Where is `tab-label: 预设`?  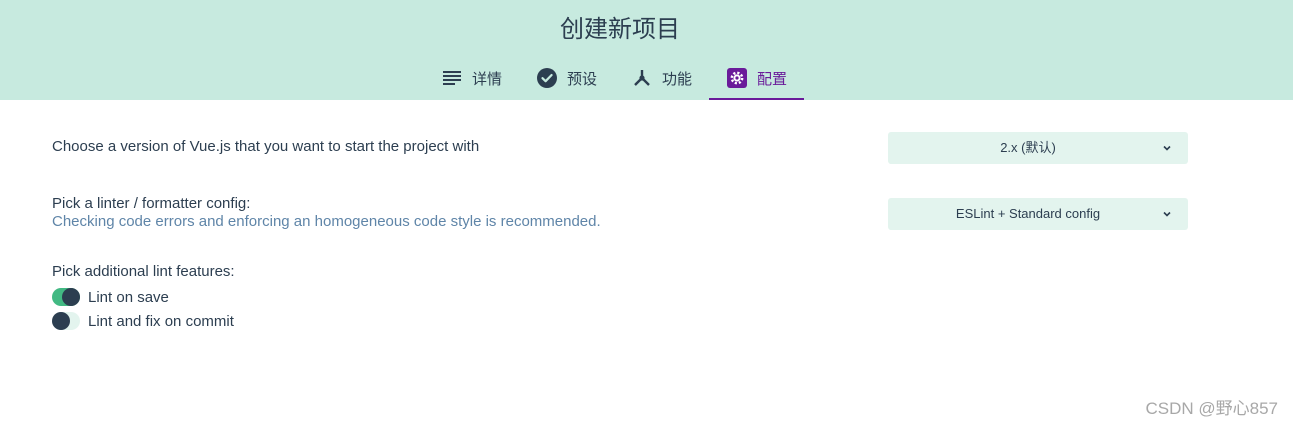
tab-label: 预设 is located at coordinates (582, 78).